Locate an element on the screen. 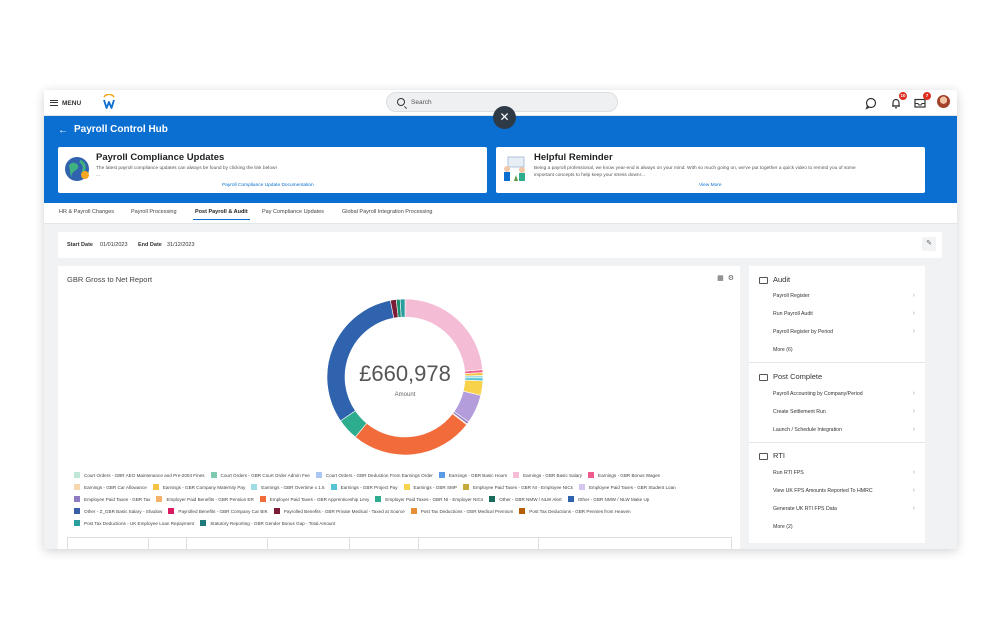 This screenshot has height=641, width=1000. tab-global-payroll-integration: Global Payroll Integration Processing is located at coordinates (387, 212).